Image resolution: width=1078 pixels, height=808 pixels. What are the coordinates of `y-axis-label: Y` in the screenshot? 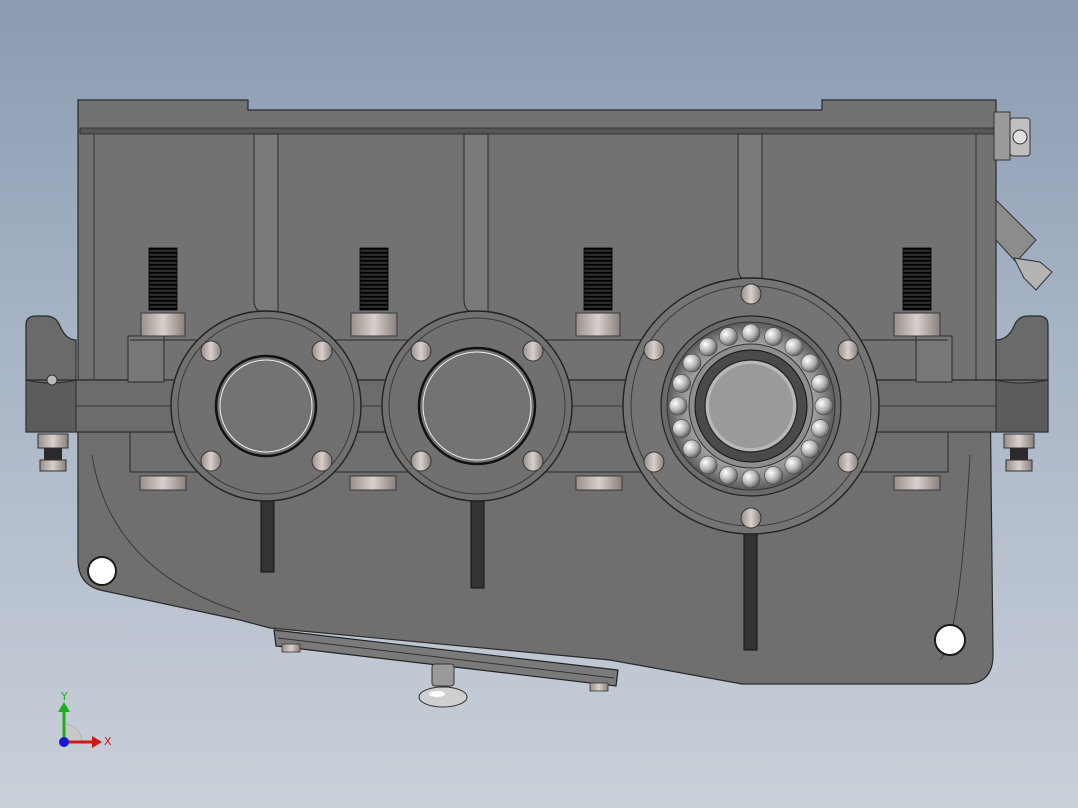 It's located at (64, 696).